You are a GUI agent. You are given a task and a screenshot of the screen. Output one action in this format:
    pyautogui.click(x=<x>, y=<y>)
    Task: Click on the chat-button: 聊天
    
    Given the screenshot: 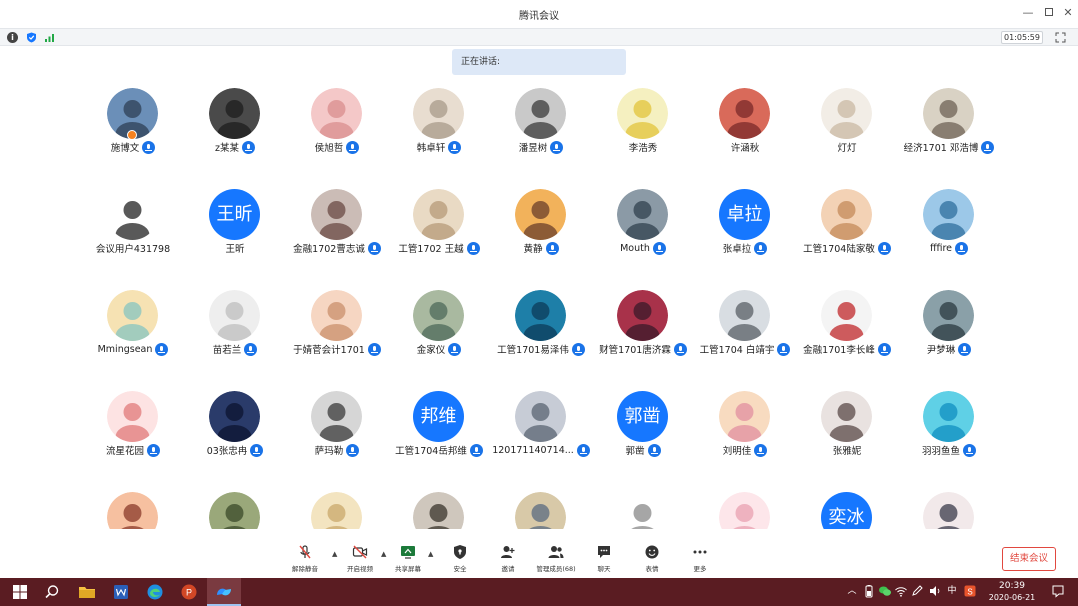 What is the action you would take?
    pyautogui.click(x=604, y=560)
    